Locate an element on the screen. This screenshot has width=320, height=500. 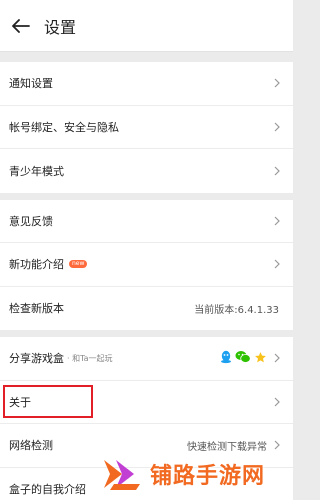
row-notification-settings: 通知设置 is located at coordinates (146, 84).